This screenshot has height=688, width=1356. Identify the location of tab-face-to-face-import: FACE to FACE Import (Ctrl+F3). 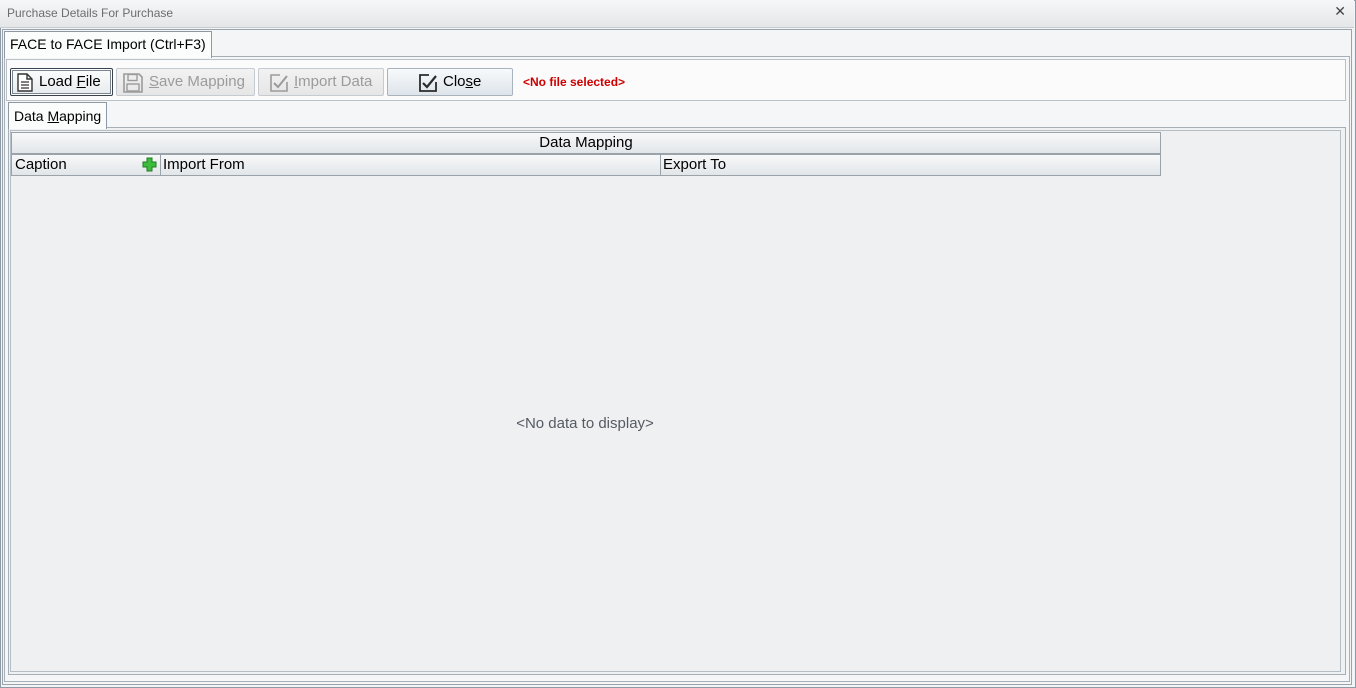
(108, 44).